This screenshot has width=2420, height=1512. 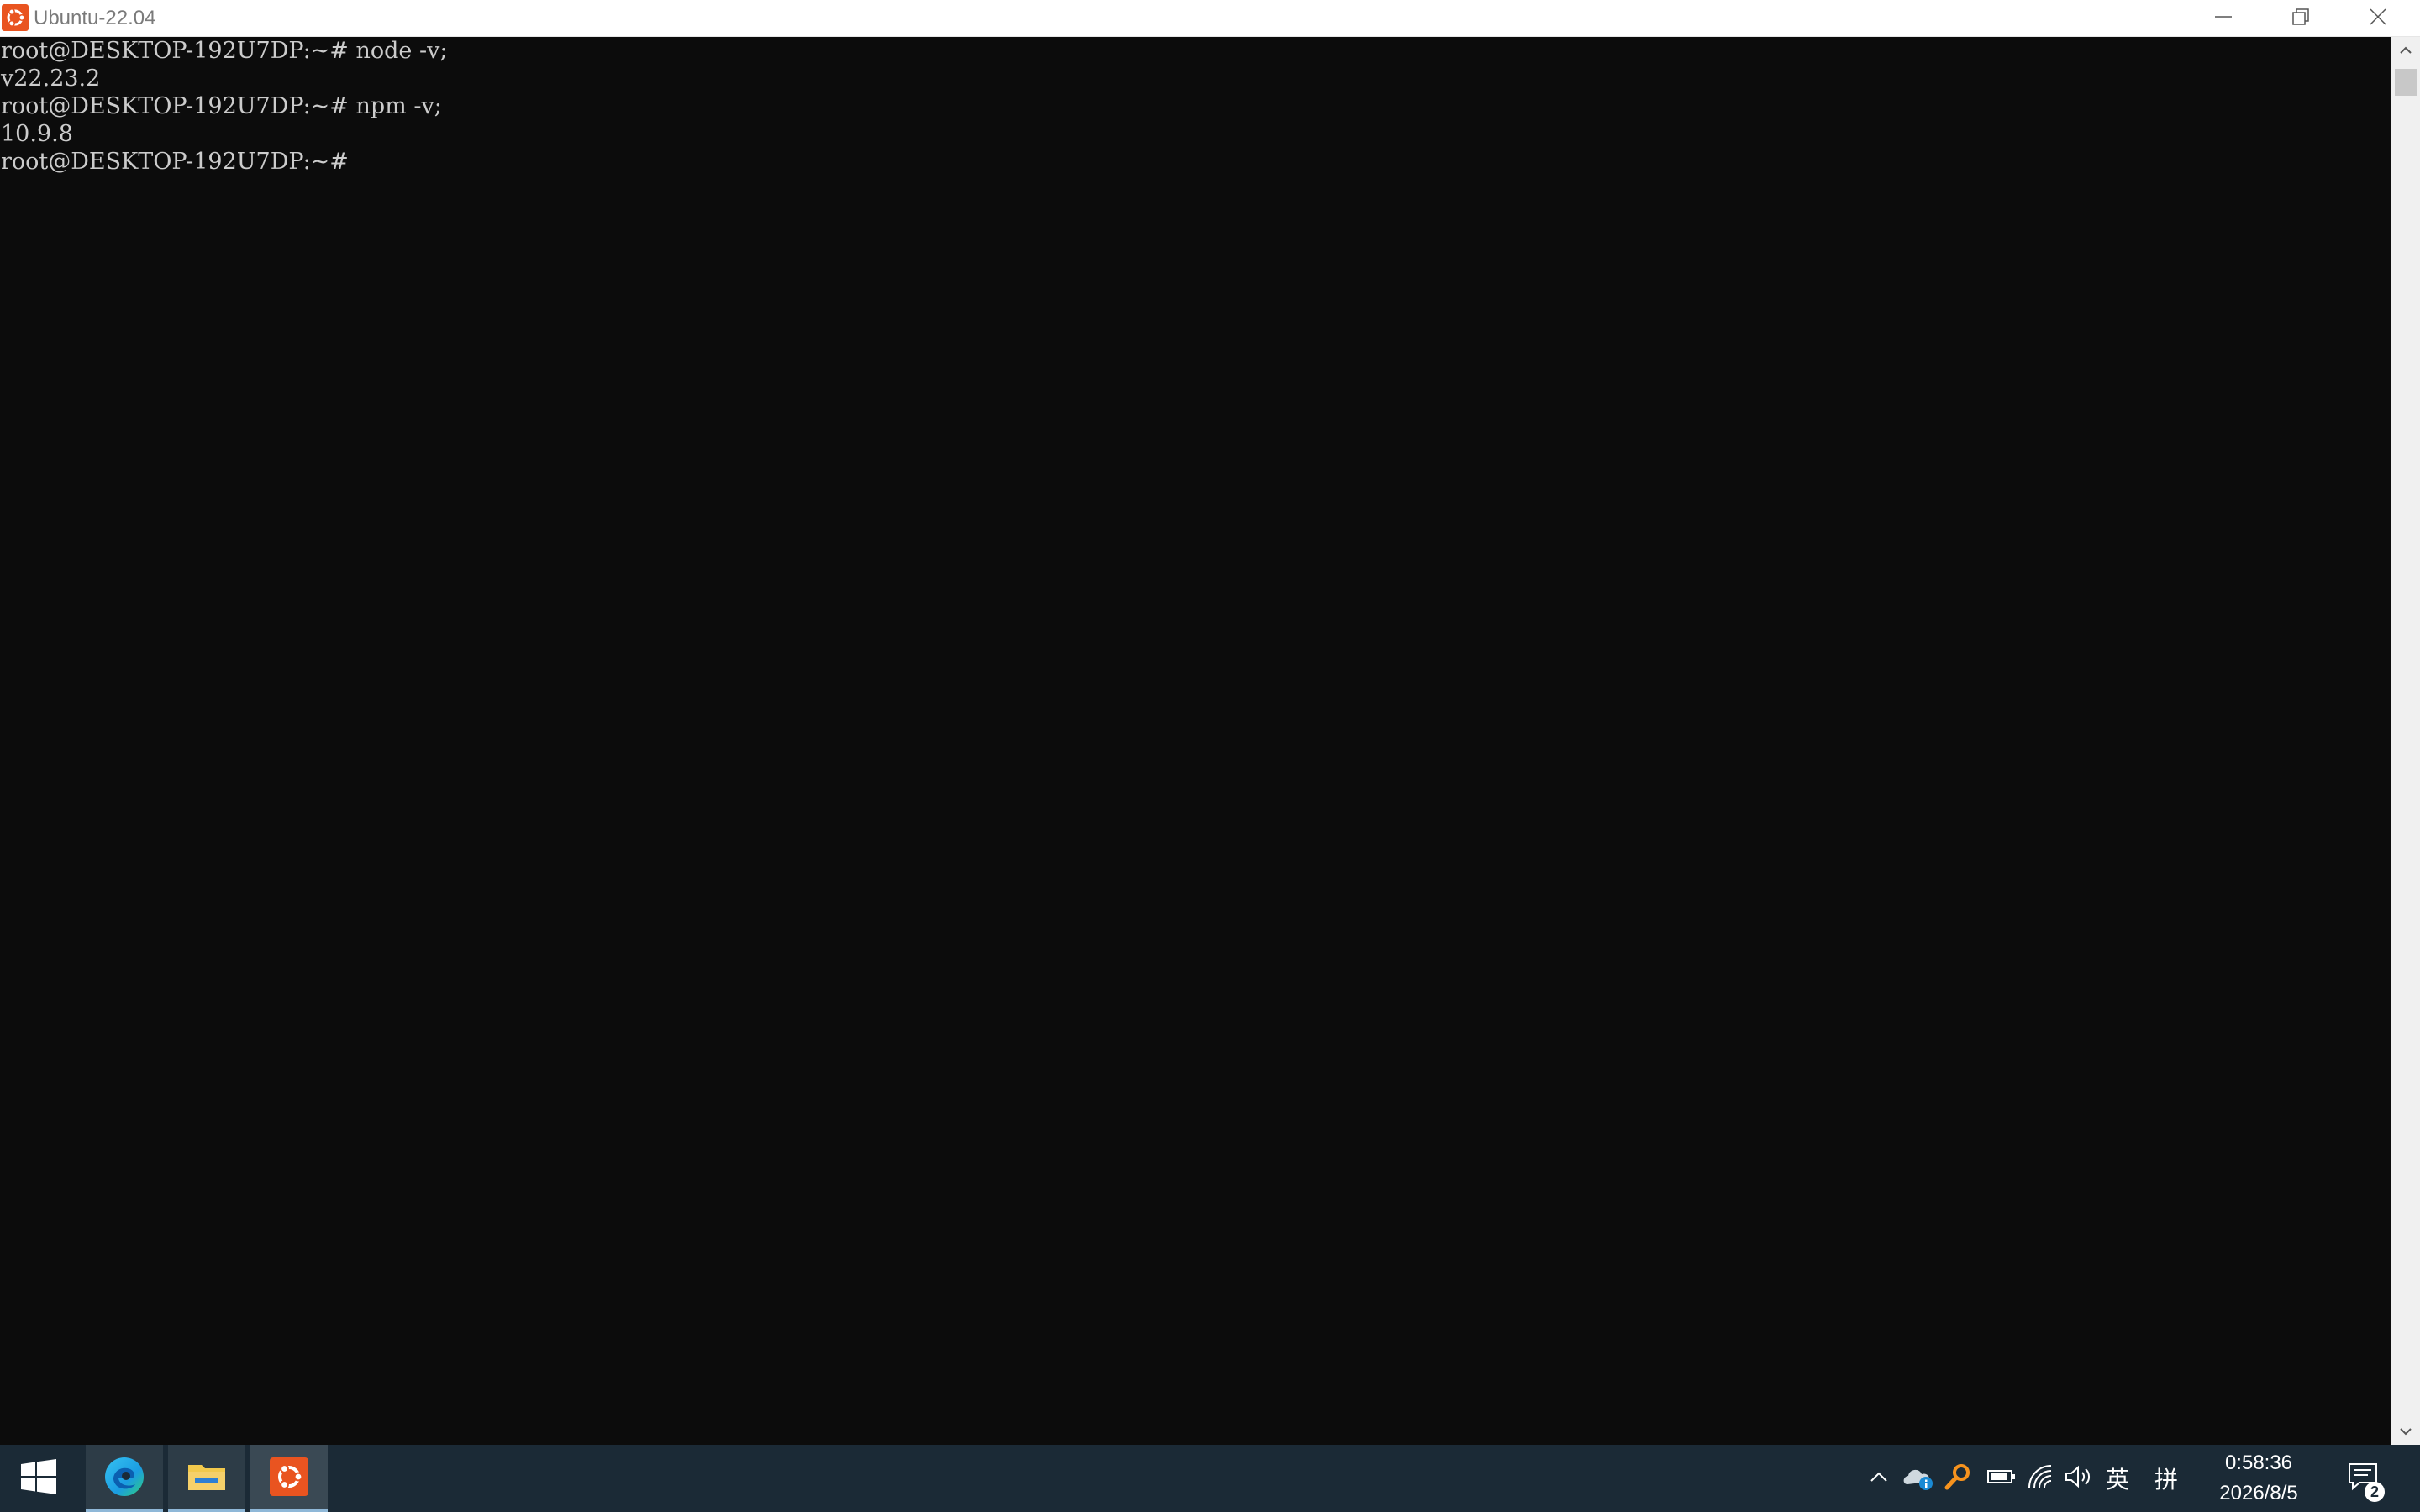 I want to click on minimize-icon, so click(x=2223, y=18).